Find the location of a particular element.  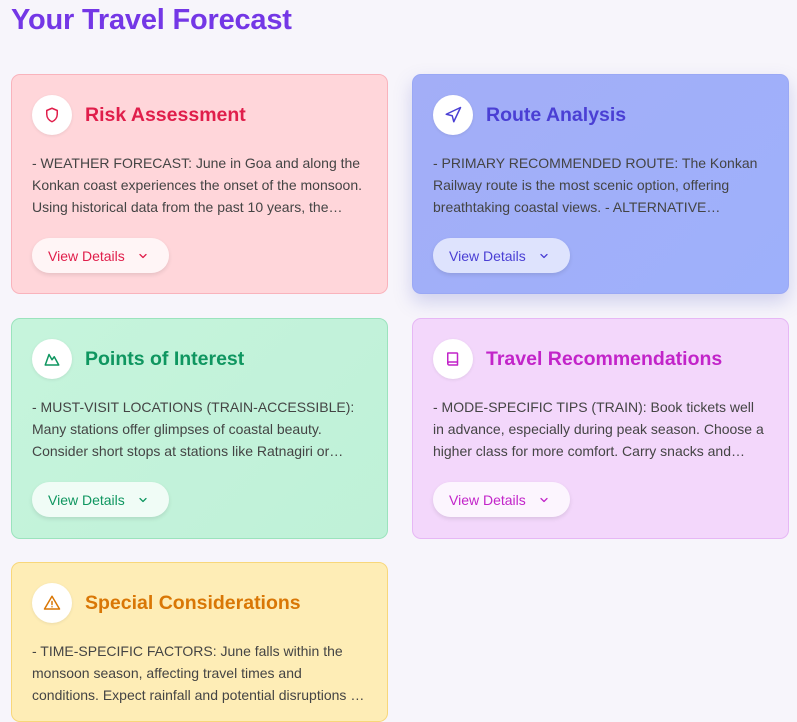

card-header: Risk Assessment is located at coordinates (139, 115).